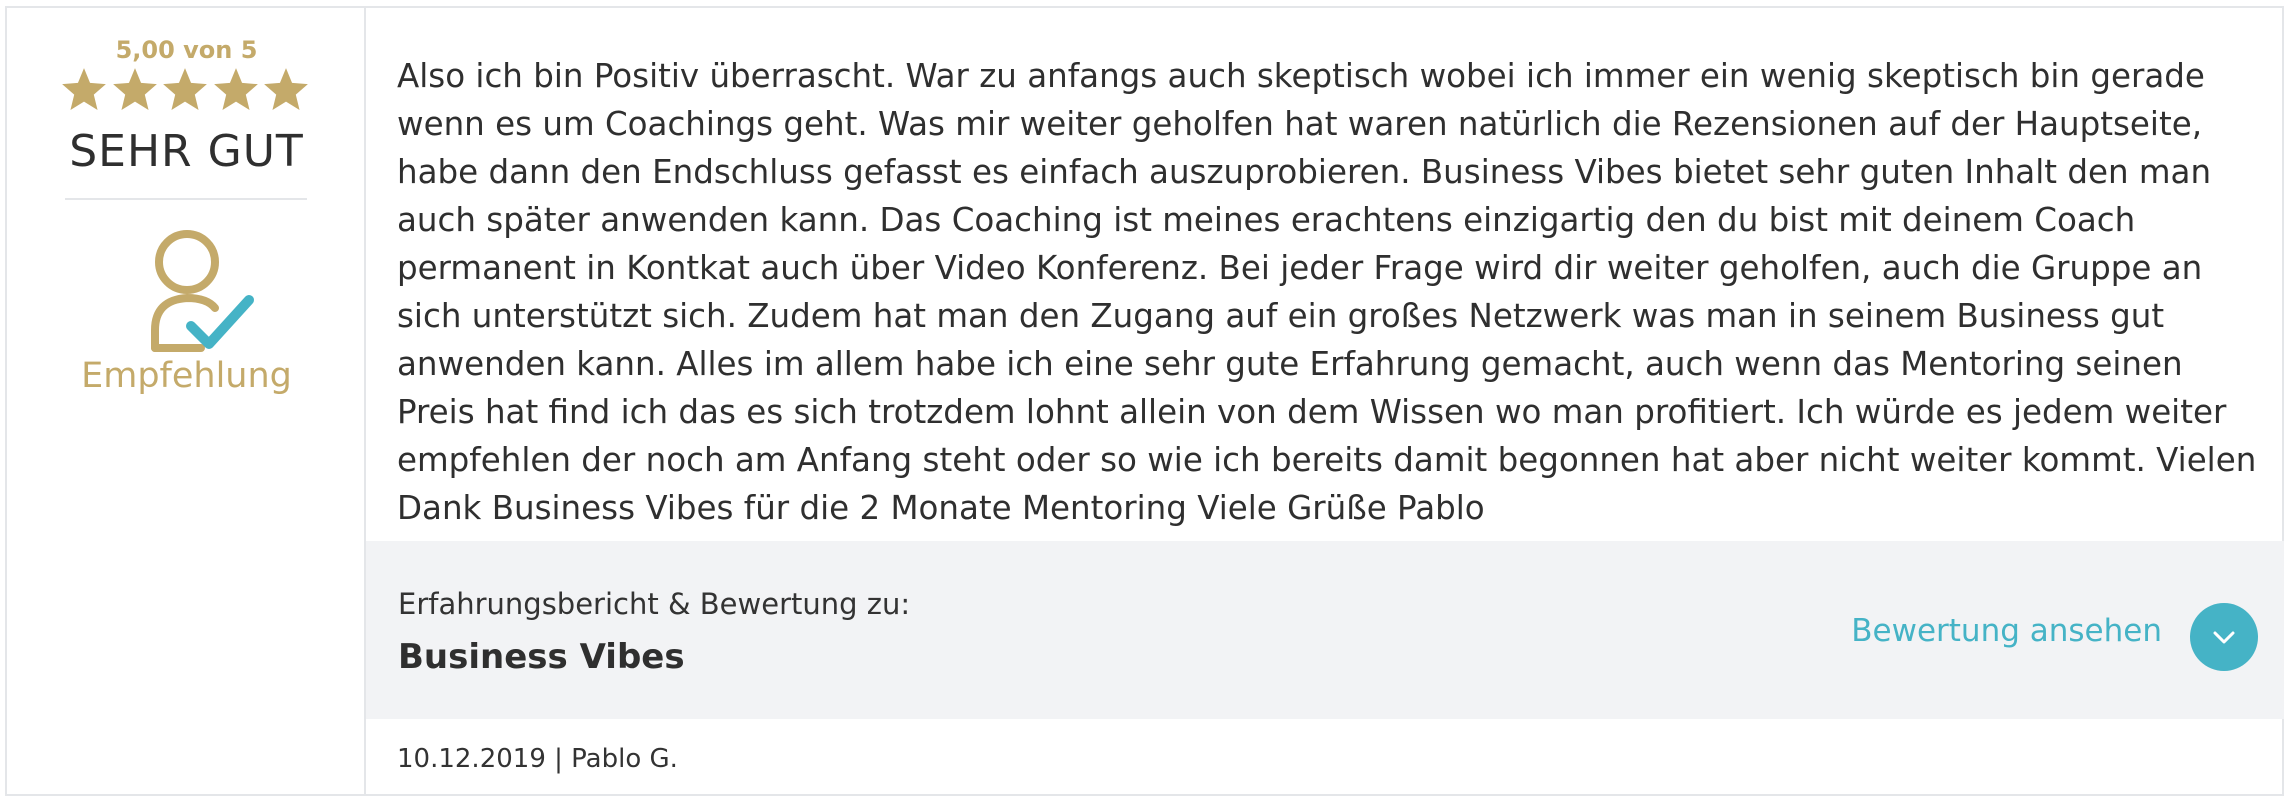 Image resolution: width=2284 pixels, height=796 pixels. I want to click on user-check-icon, so click(202, 291).